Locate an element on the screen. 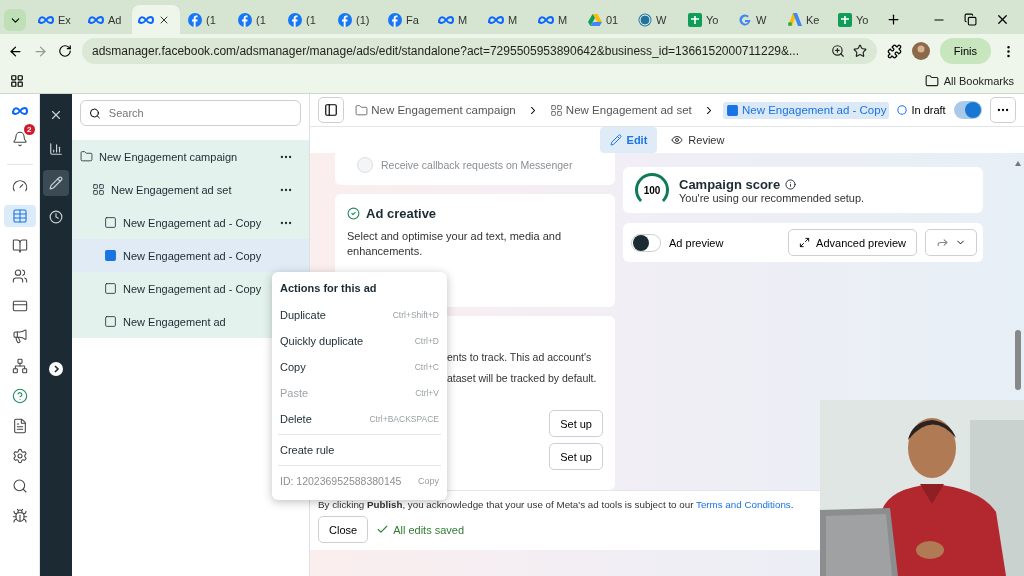 The image size is (1024, 576). section-description: ataset will be tracked by default. is located at coordinates (522, 378).